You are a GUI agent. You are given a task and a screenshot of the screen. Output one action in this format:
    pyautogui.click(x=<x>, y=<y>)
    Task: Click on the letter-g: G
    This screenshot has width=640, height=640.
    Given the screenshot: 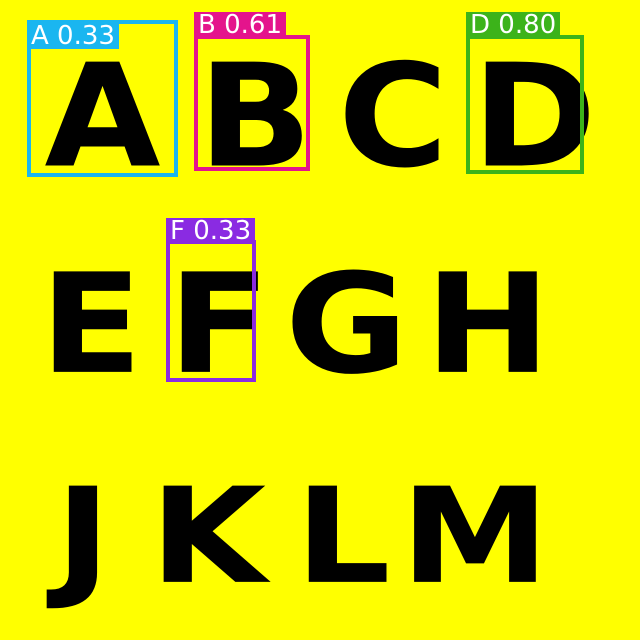 What is the action you would take?
    pyautogui.click(x=347, y=325)
    